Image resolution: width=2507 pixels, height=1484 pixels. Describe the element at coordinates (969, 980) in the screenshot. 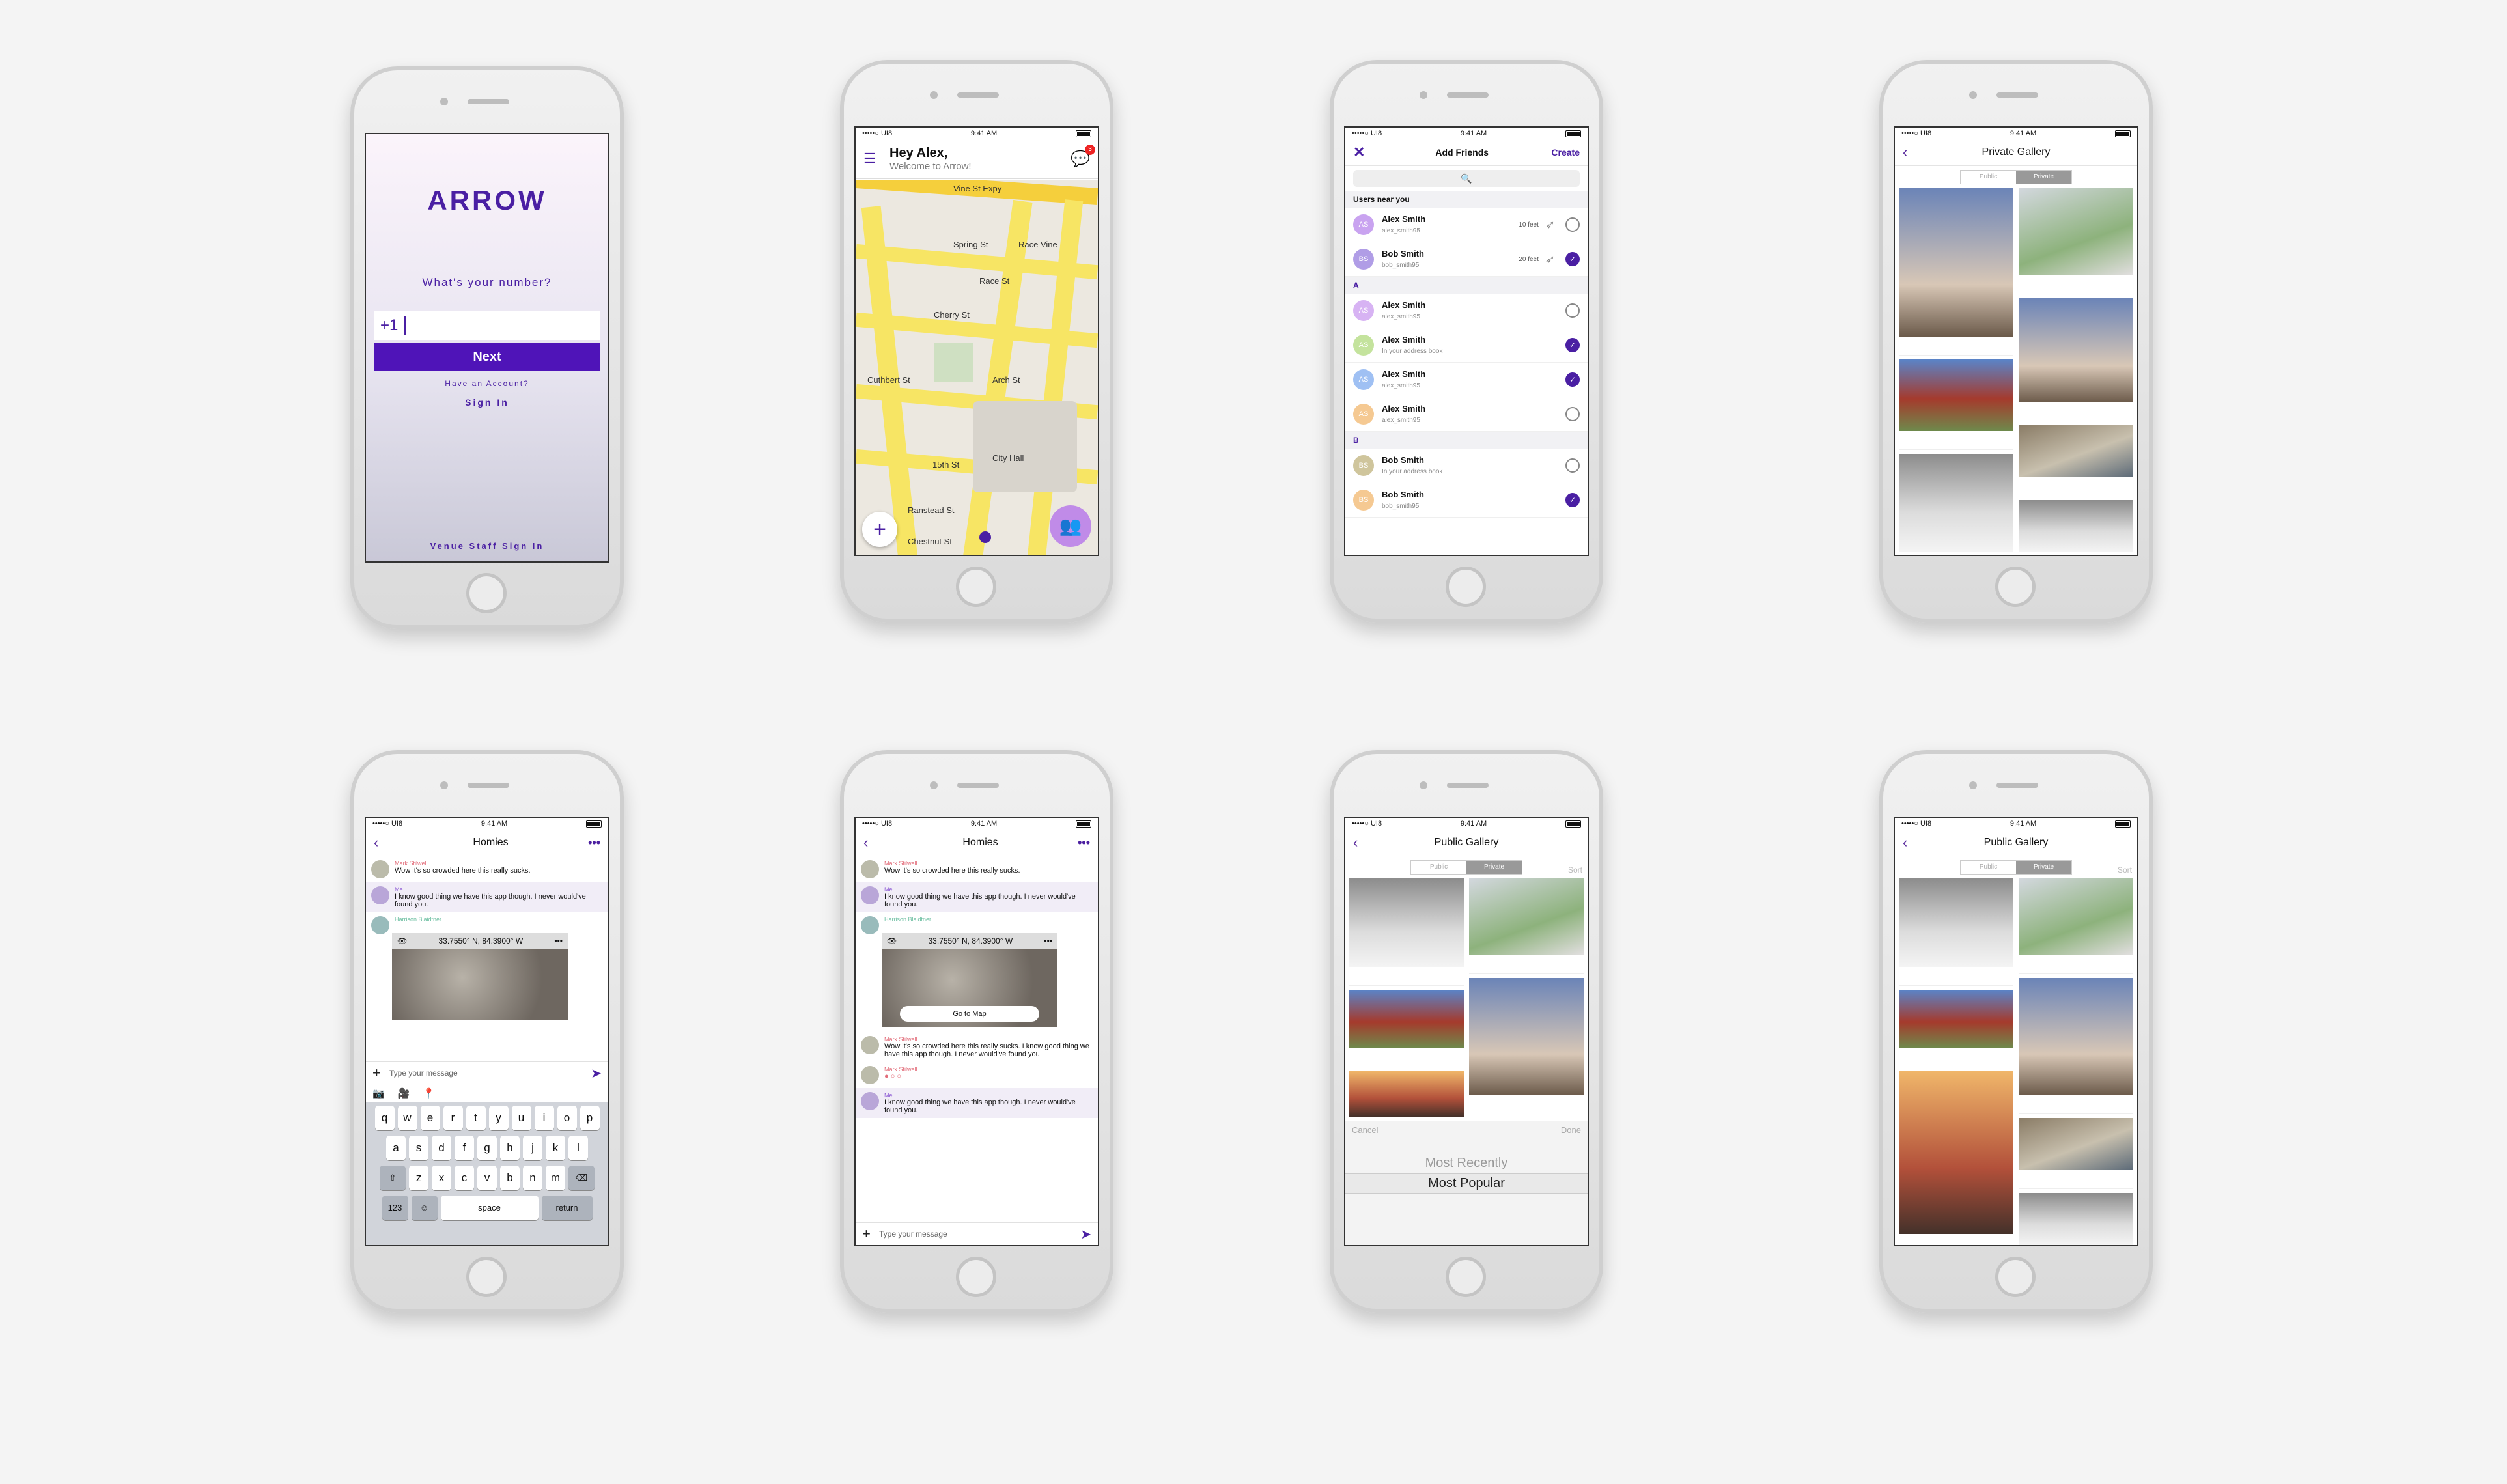

I see `location-card: 👁 33.7550° N, 84.3900° W ••• Go to Map` at that location.